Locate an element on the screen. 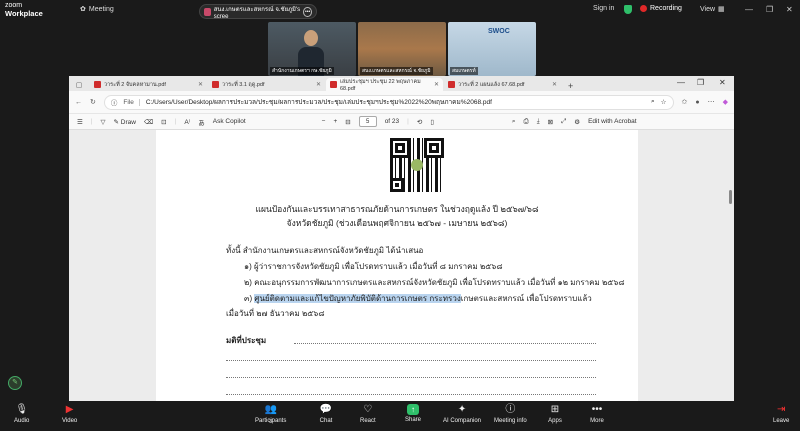  scrollbar-thumb is located at coordinates (730, 197).